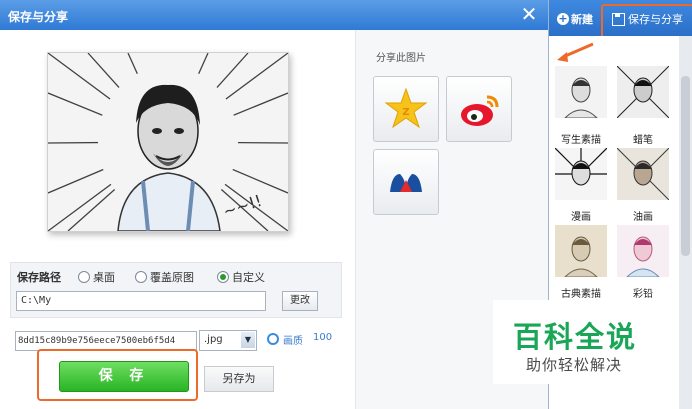 This screenshot has width=692, height=409. Describe the element at coordinates (248, 277) in the screenshot. I see `radio-custom-label: 自定义` at that location.